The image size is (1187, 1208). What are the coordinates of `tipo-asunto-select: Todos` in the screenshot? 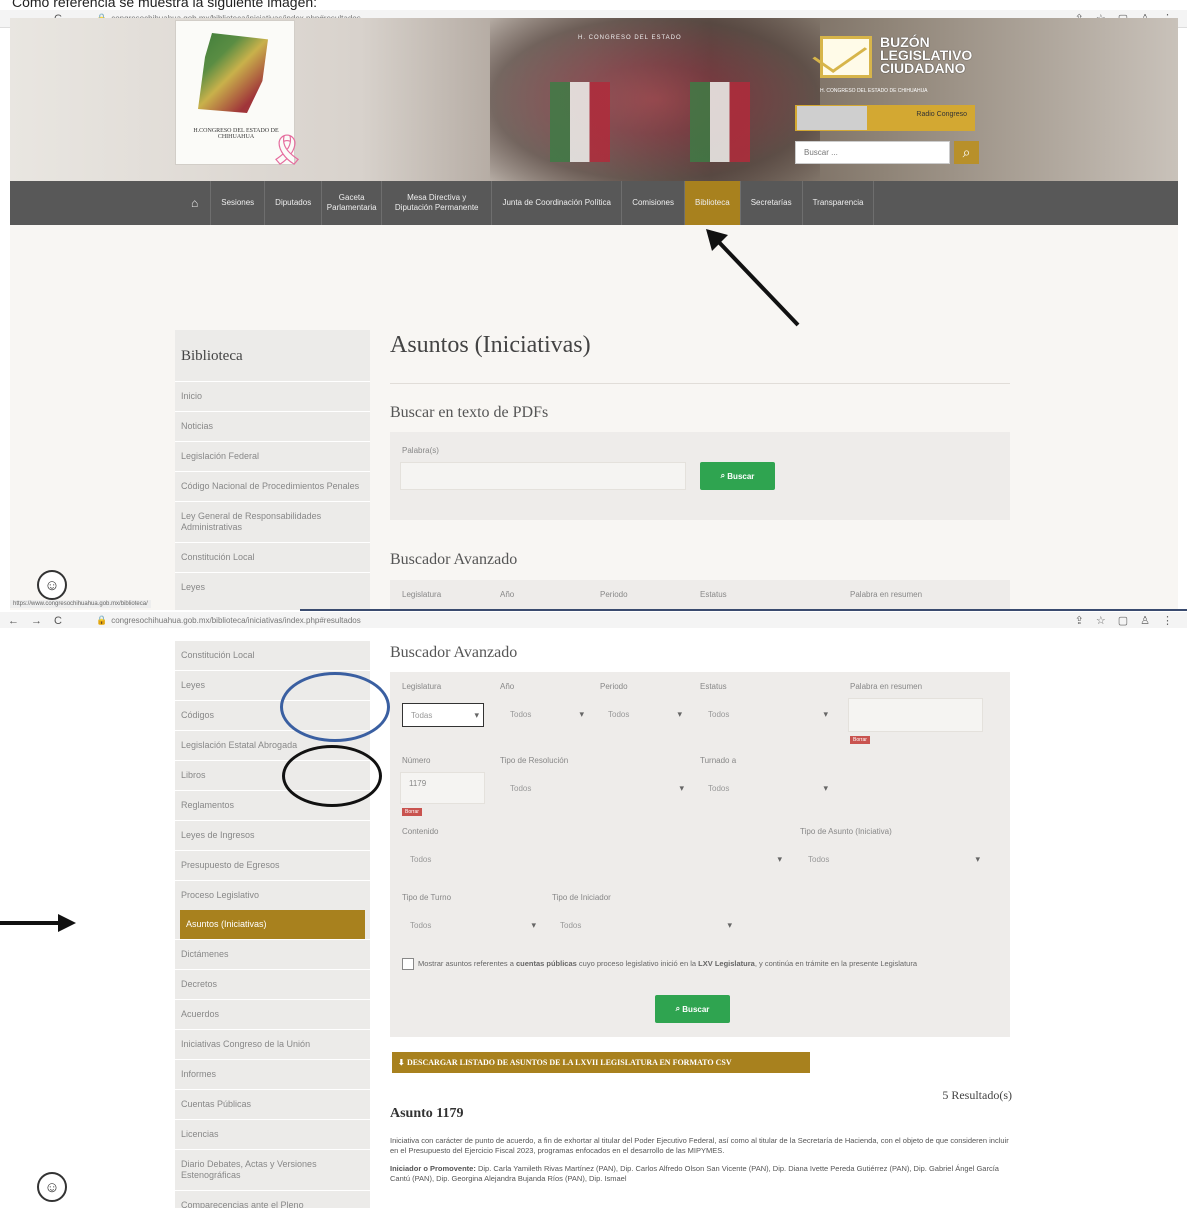 It's located at (892, 861).